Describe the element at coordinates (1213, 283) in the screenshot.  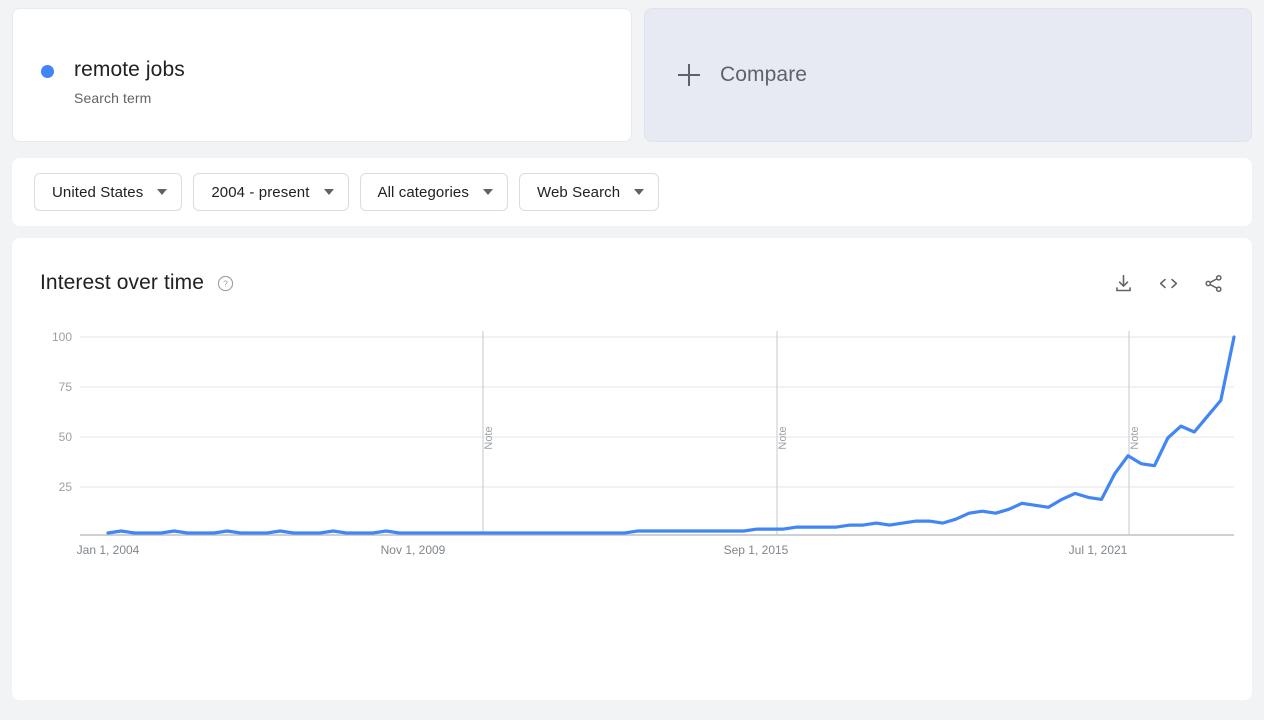
I see `share-icon` at that location.